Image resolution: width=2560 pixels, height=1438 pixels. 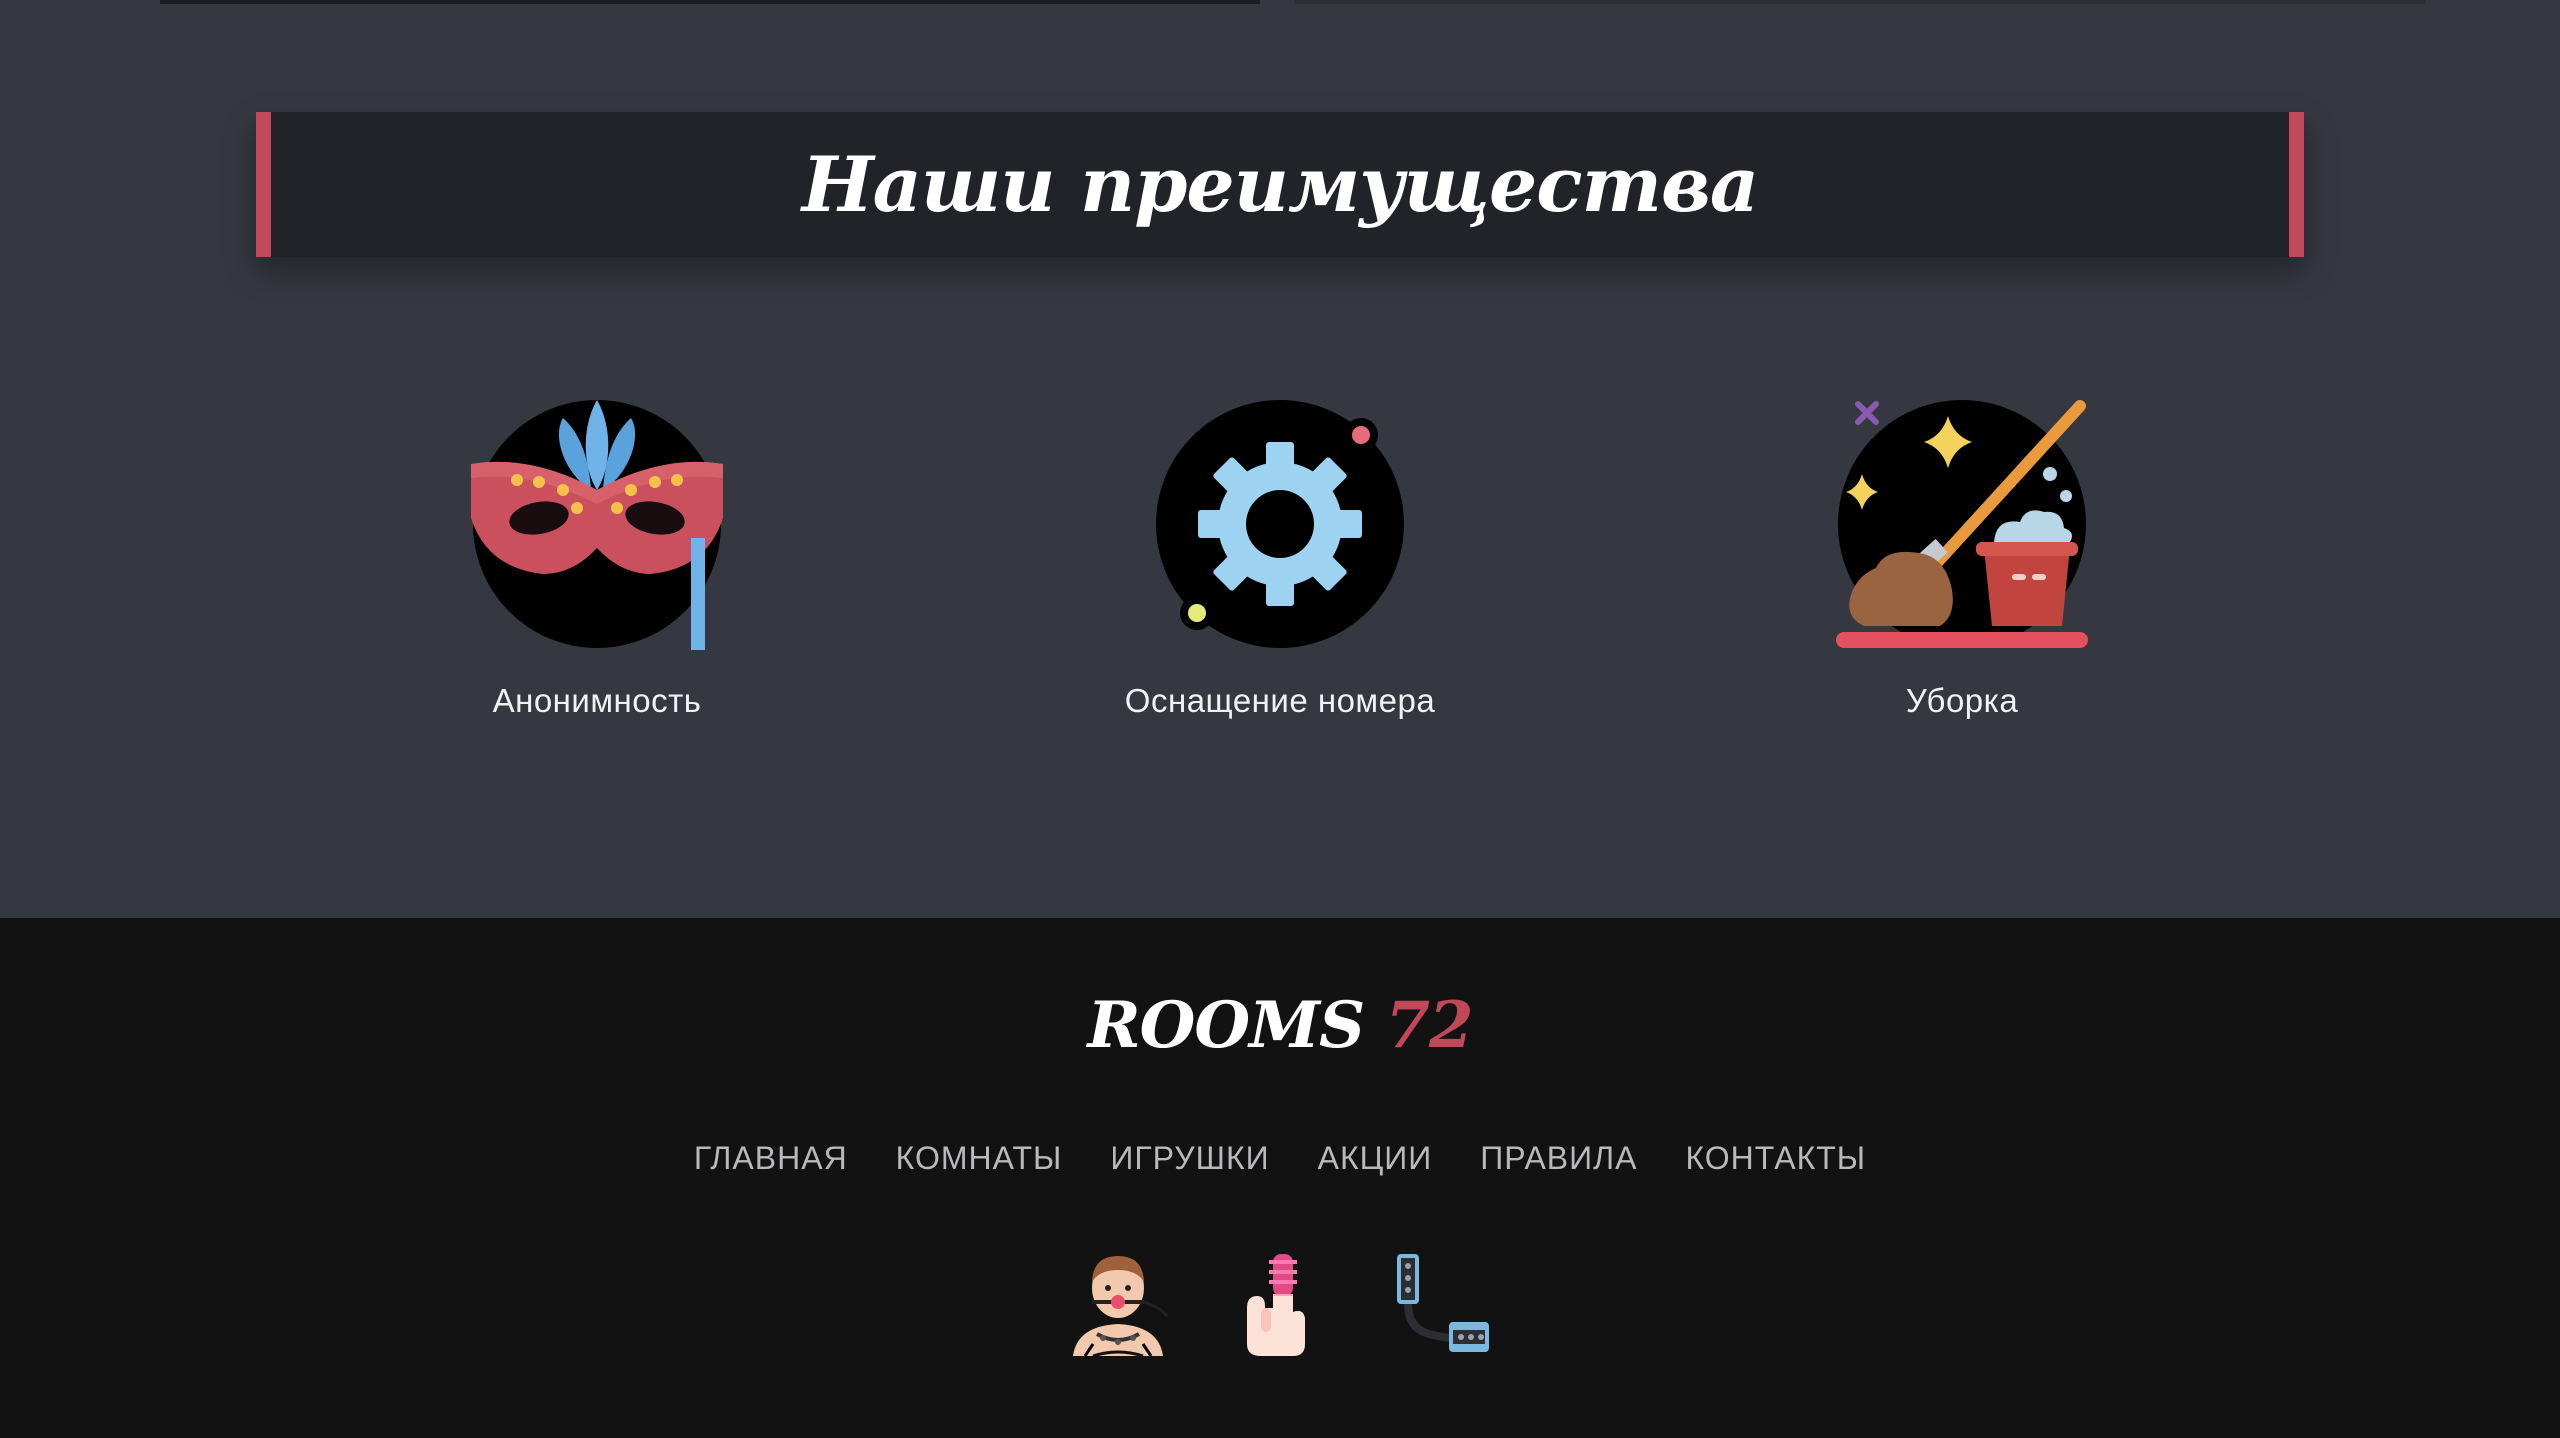 I want to click on feature-anonymity: Анонимность, so click(x=597, y=559).